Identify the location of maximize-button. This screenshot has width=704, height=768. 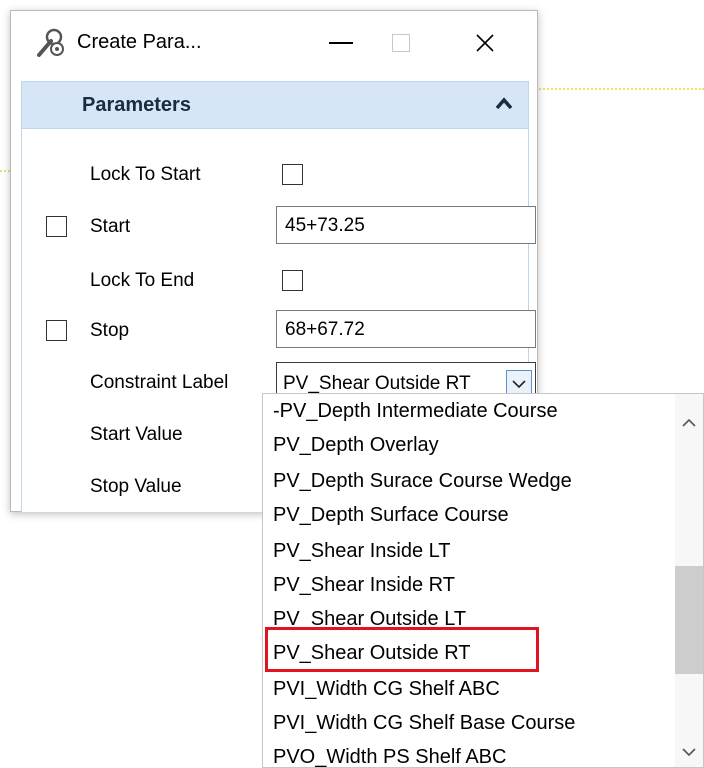
(401, 43).